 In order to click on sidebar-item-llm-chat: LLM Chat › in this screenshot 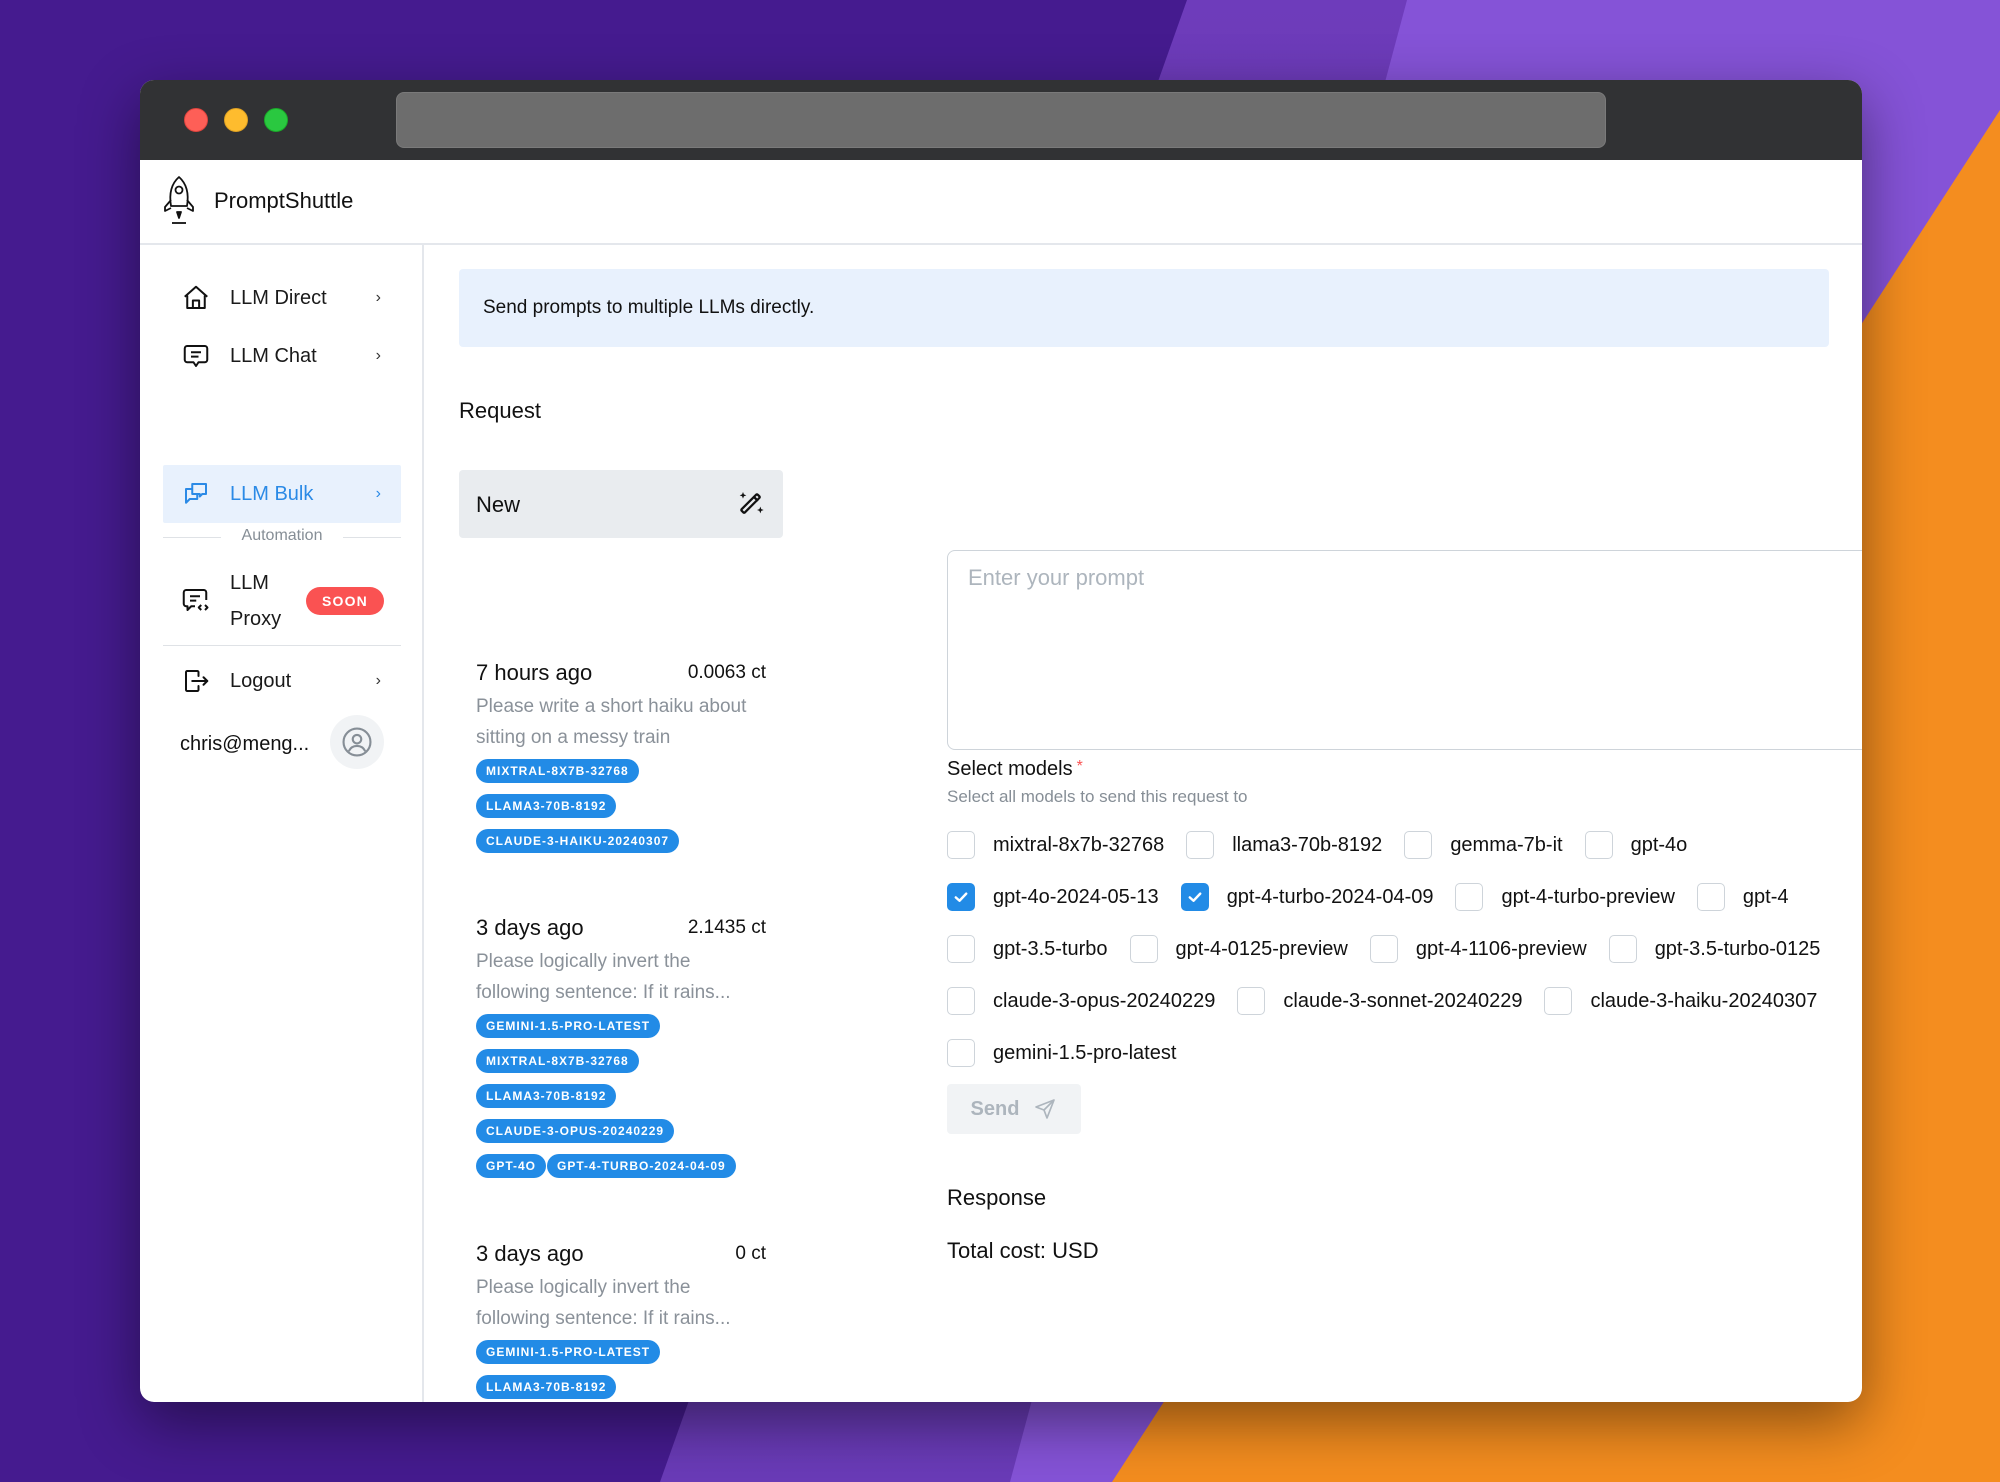, I will do `click(282, 356)`.